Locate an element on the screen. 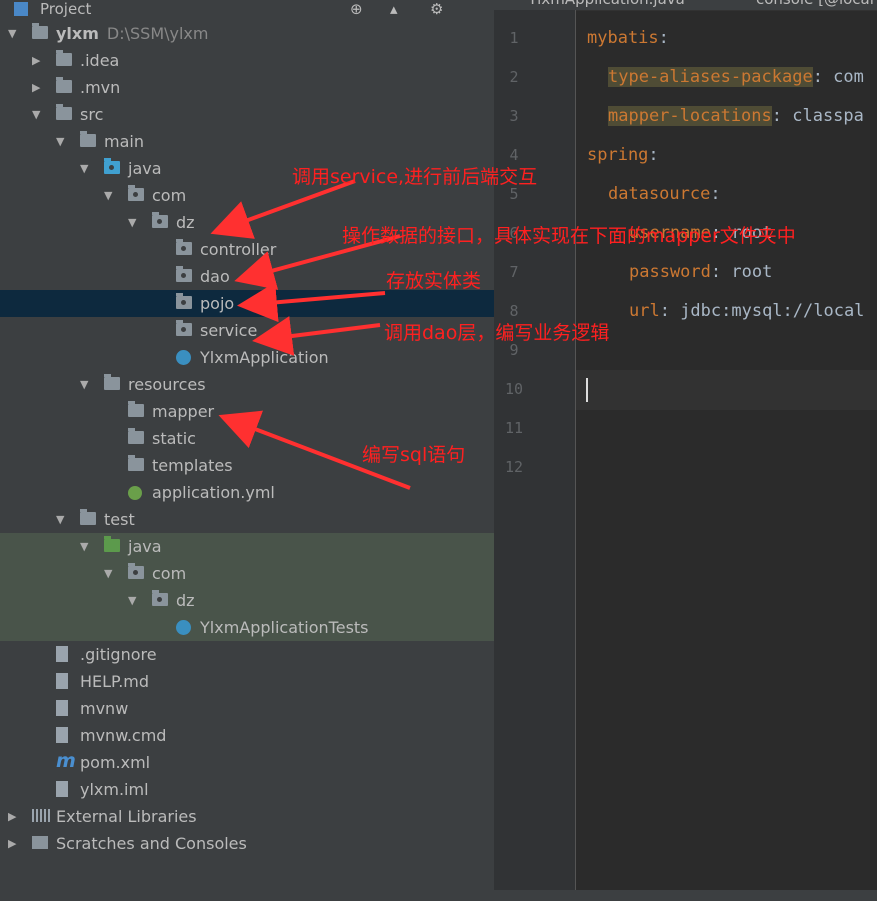 The image size is (877, 901). annotation-service: 调用dao层，编写业务逻辑 is located at coordinates (497, 333).